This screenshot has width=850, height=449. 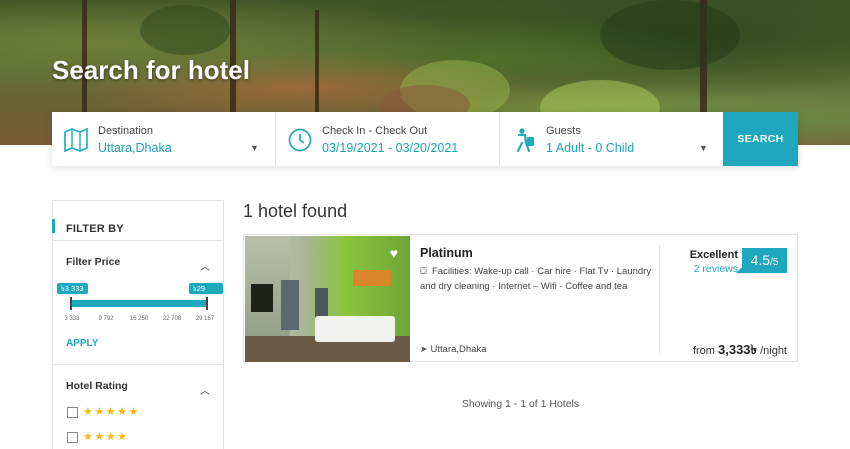 I want to click on destination-value: Uttara,Dhaka, so click(x=135, y=148).